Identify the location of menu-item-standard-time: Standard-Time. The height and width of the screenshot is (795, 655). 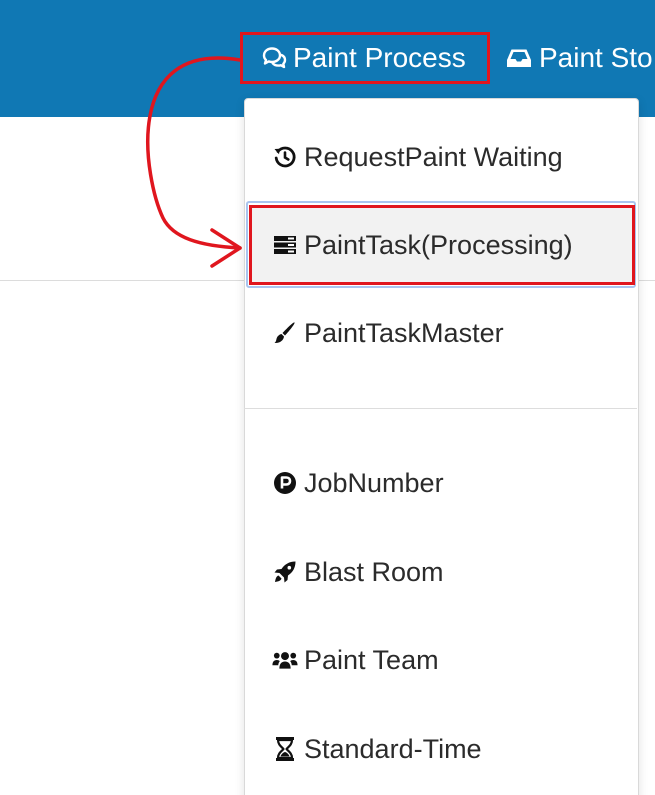
(440, 749).